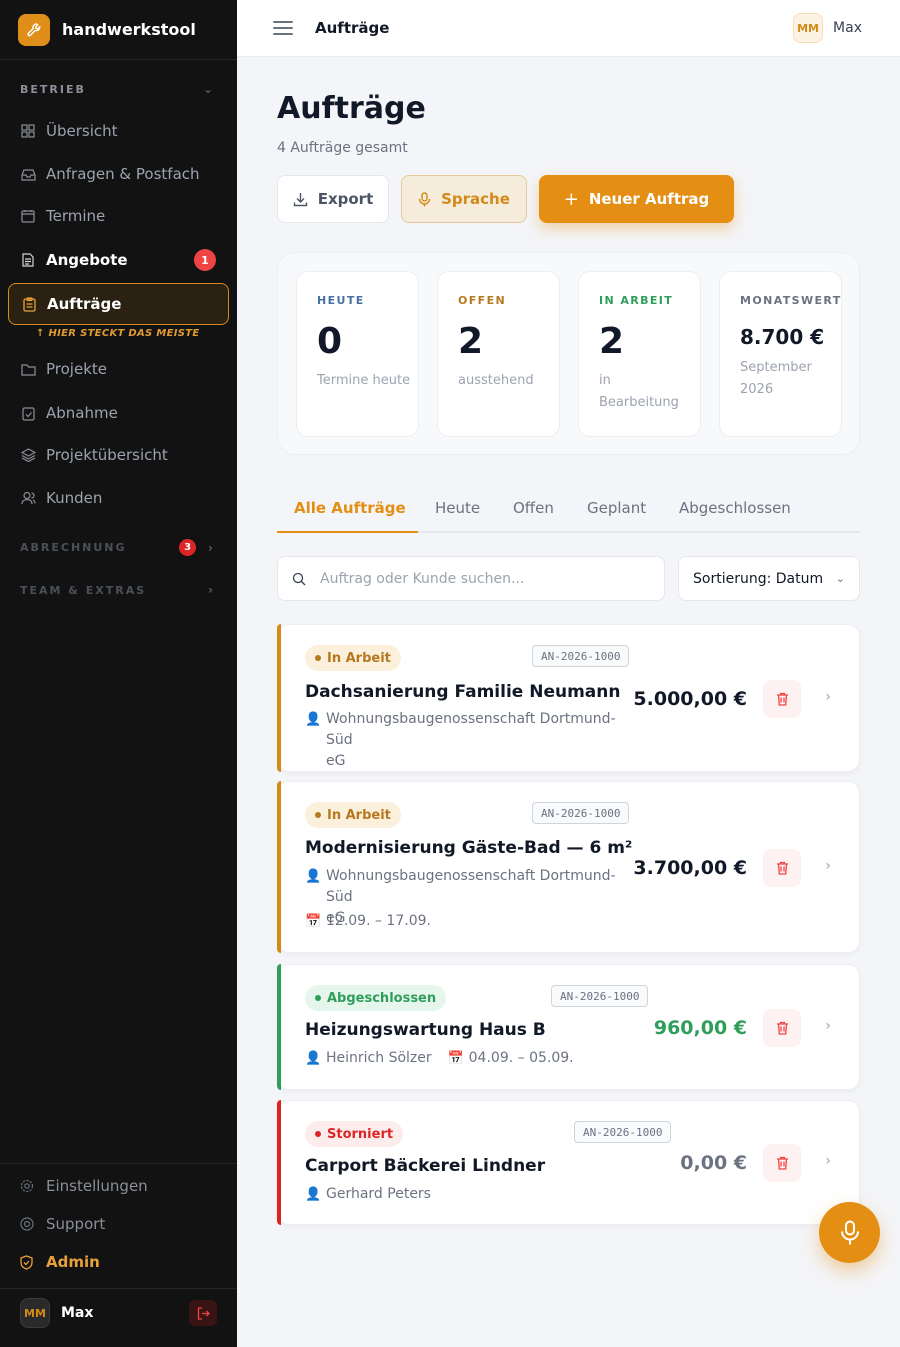 The width and height of the screenshot is (900, 1347). What do you see at coordinates (533, 508) in the screenshot?
I see `tab-offen: Offen` at bounding box center [533, 508].